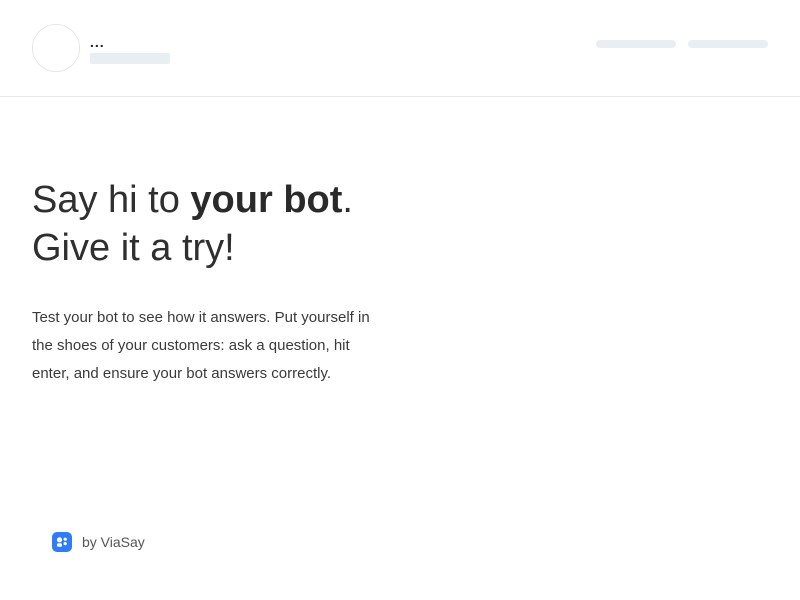  Describe the element at coordinates (242, 224) in the screenshot. I see `page-headline: Say hi to your bot. Give it a try!` at that location.